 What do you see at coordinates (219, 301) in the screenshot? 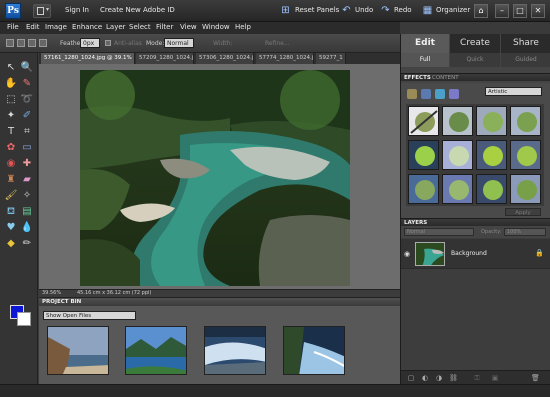
I see `project-bin-header: PROJECT BIN` at bounding box center [219, 301].